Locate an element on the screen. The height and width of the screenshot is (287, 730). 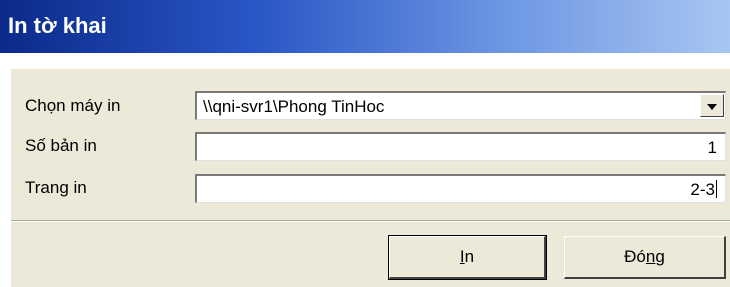
text-caret is located at coordinates (716, 189).